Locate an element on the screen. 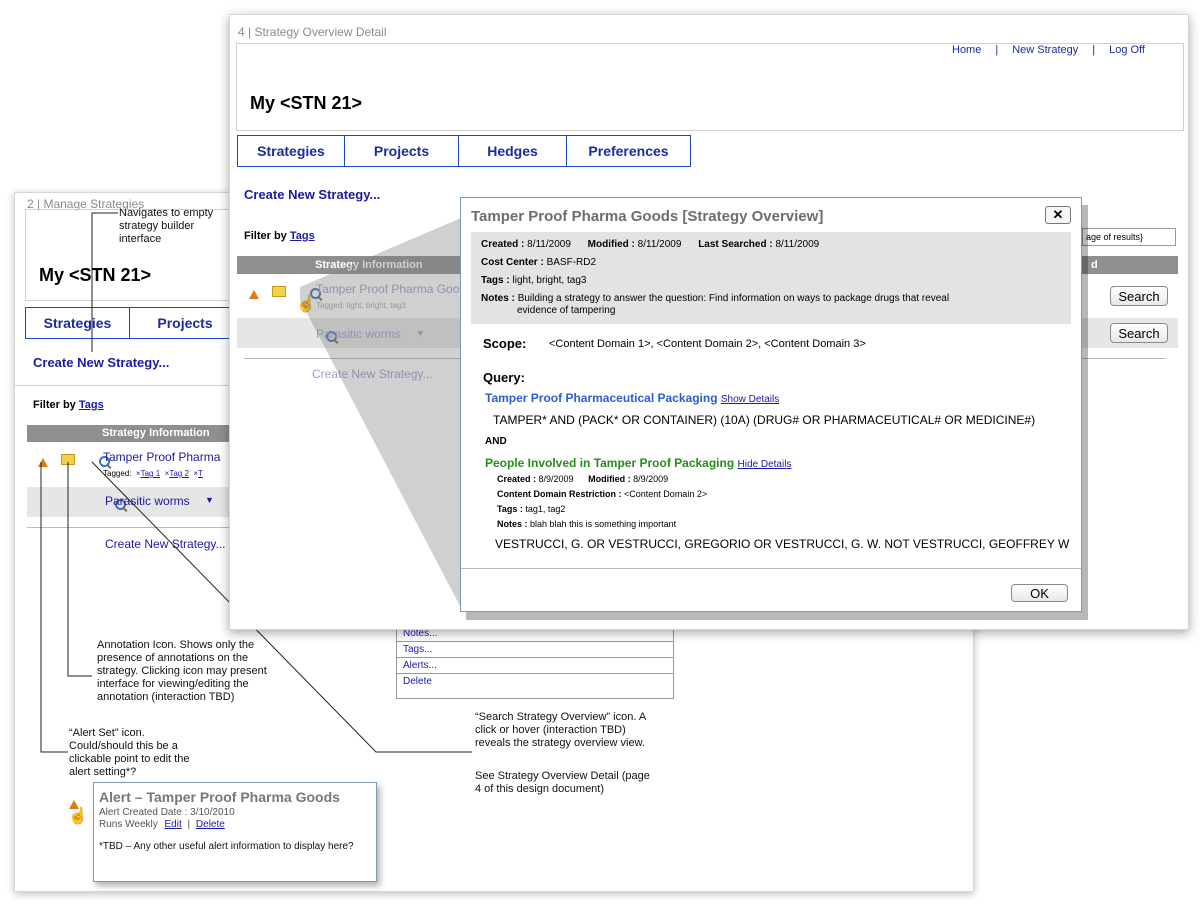  notes-label: Notes : is located at coordinates (498, 298).